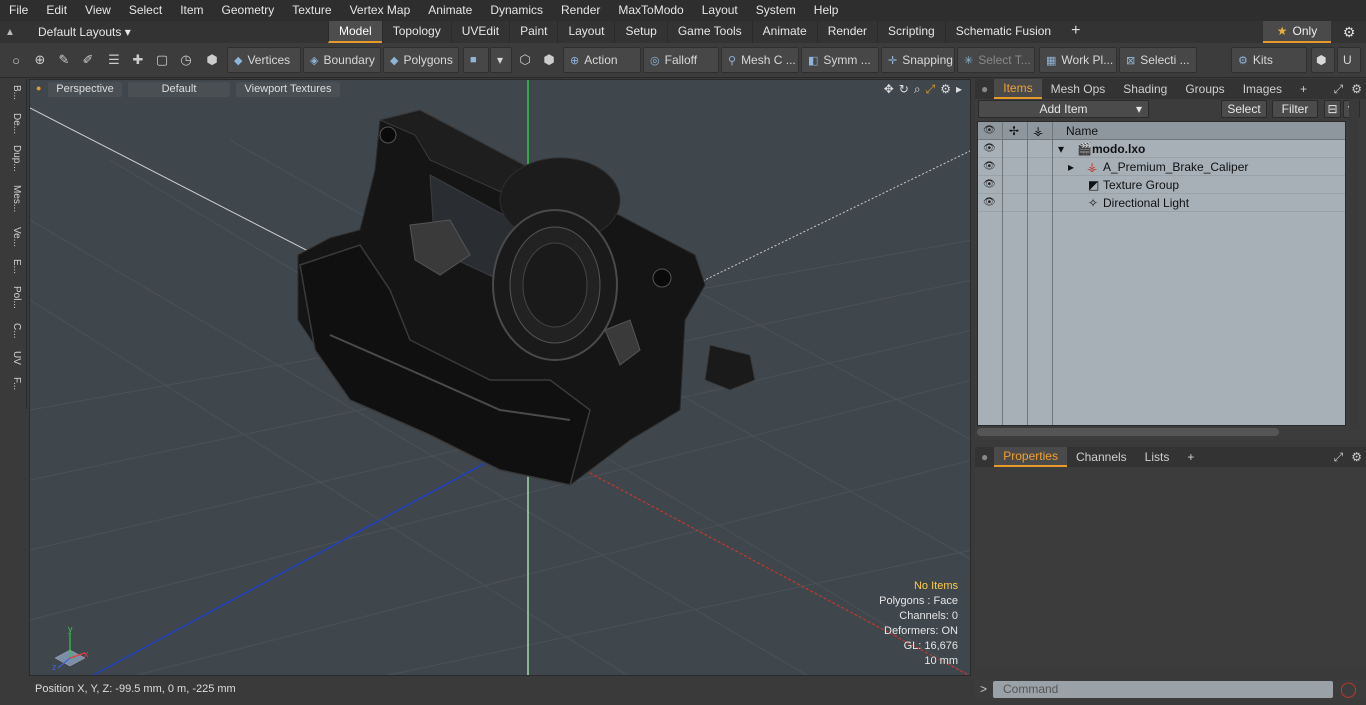  Describe the element at coordinates (16, 60) in the screenshot. I see `circle-select-icon: ○` at that location.